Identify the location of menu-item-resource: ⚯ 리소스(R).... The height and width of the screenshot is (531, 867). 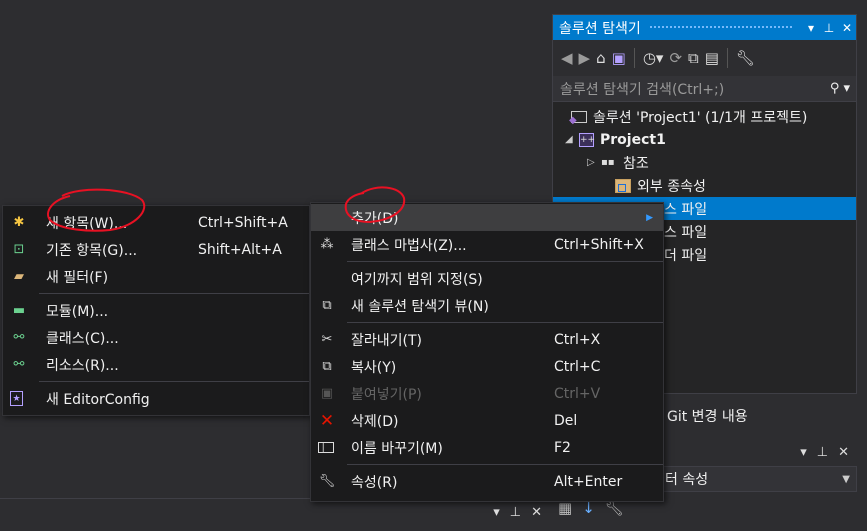
(156, 364).